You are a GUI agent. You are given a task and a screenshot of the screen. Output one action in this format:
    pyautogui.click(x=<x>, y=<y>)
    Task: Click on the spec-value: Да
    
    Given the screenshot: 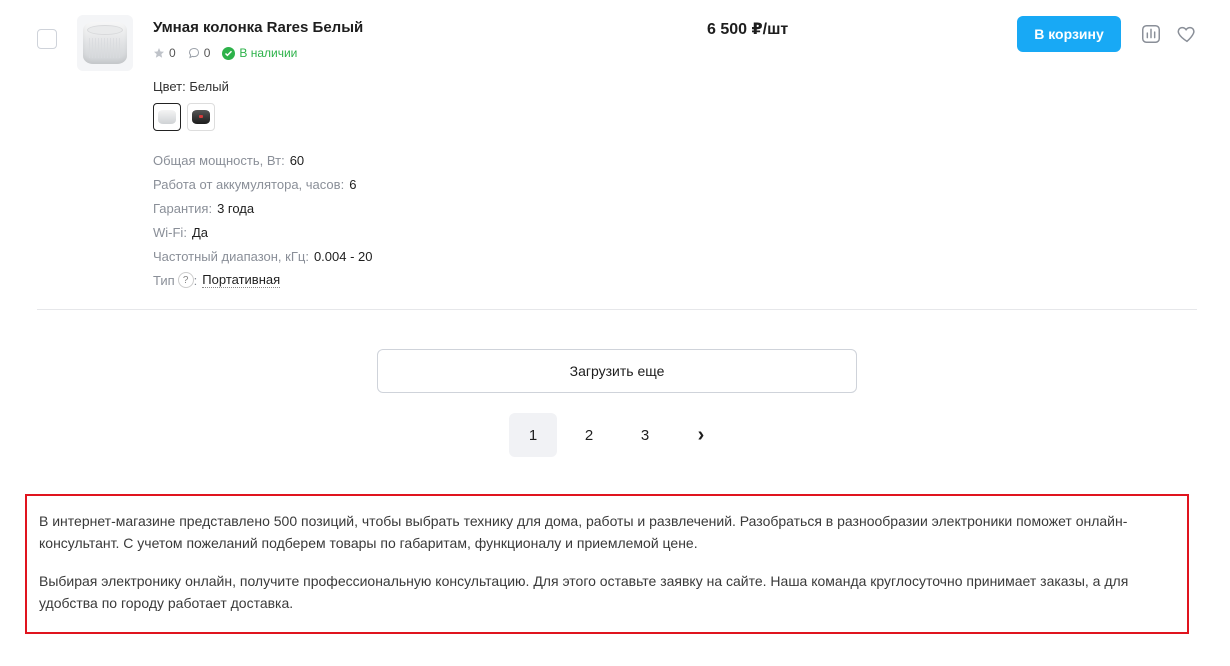 What is the action you would take?
    pyautogui.click(x=199, y=232)
    